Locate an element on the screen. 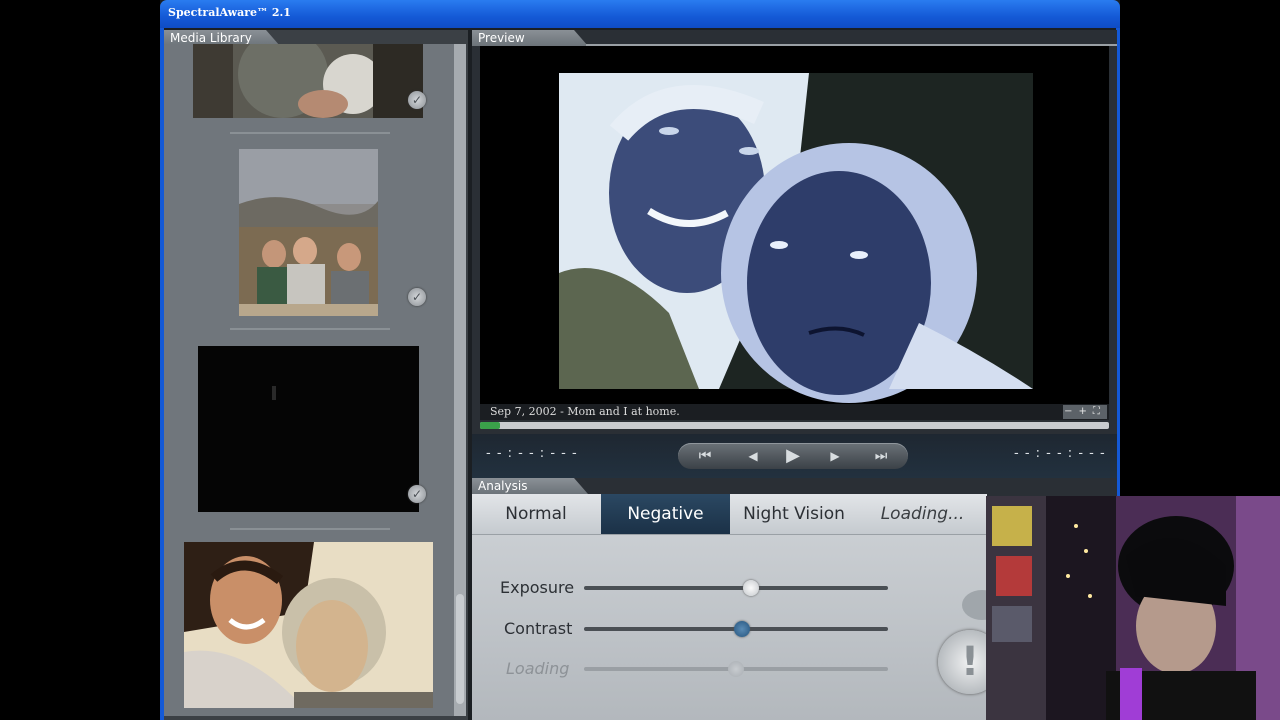 The height and width of the screenshot is (720, 1280). zoom-controls: −+⛶ is located at coordinates (1085, 412).